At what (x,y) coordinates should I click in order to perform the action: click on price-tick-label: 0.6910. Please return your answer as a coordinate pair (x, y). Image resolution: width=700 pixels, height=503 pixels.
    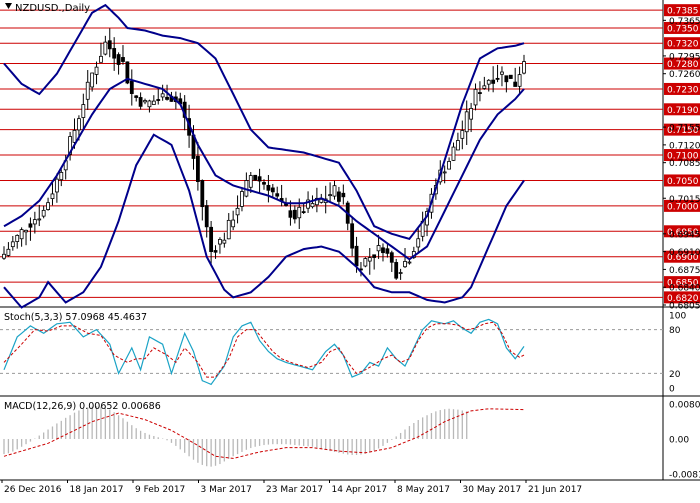
    Looking at the image, I should click on (684, 253).